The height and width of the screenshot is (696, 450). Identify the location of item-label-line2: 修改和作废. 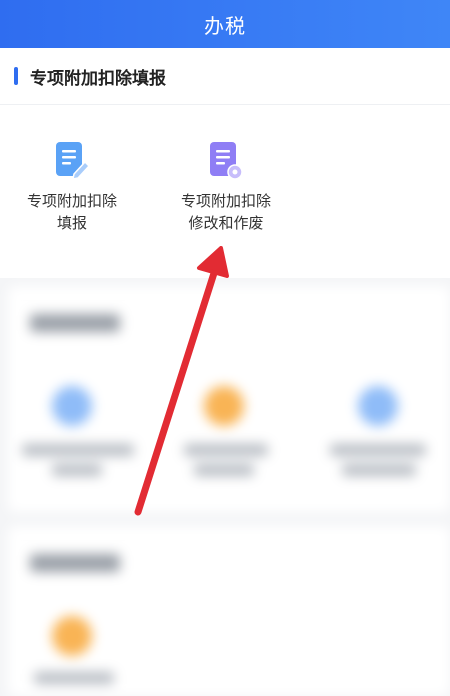
(226, 223).